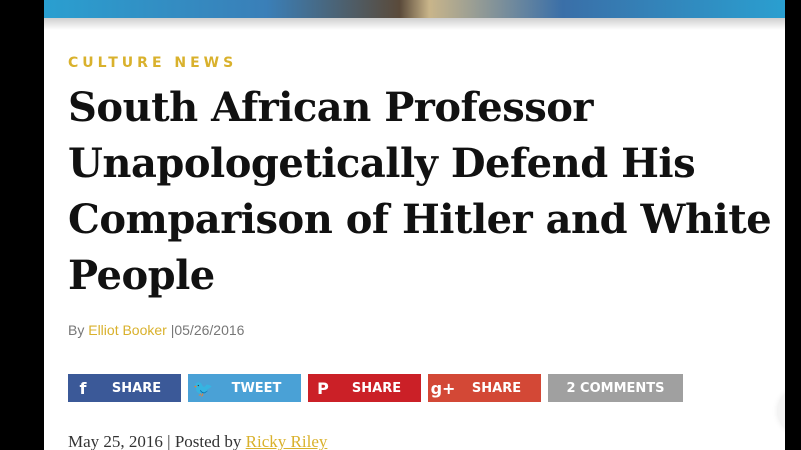 This screenshot has height=450, width=801. What do you see at coordinates (376, 388) in the screenshot?
I see `pinterest-share-label: SHARE` at bounding box center [376, 388].